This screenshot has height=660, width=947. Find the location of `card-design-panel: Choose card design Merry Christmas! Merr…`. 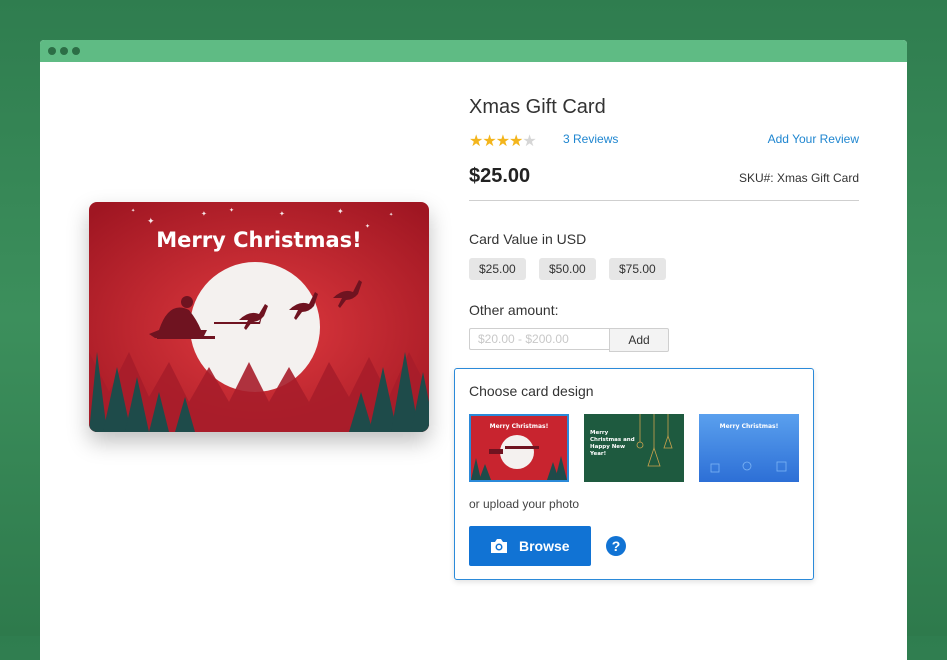

card-design-panel: Choose card design Merry Christmas! Merr… is located at coordinates (634, 474).